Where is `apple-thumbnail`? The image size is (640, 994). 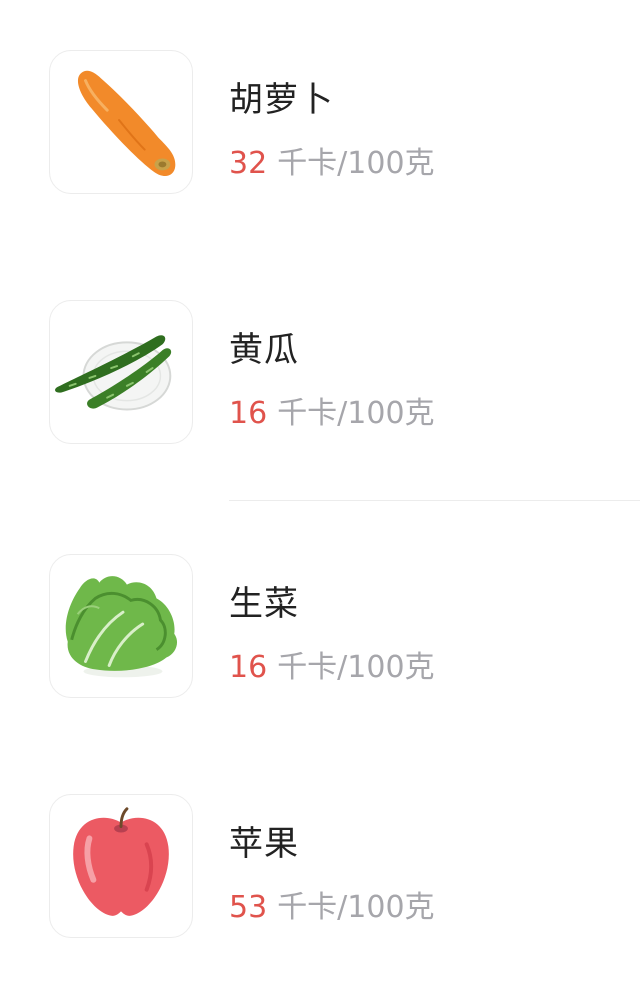 apple-thumbnail is located at coordinates (121, 866).